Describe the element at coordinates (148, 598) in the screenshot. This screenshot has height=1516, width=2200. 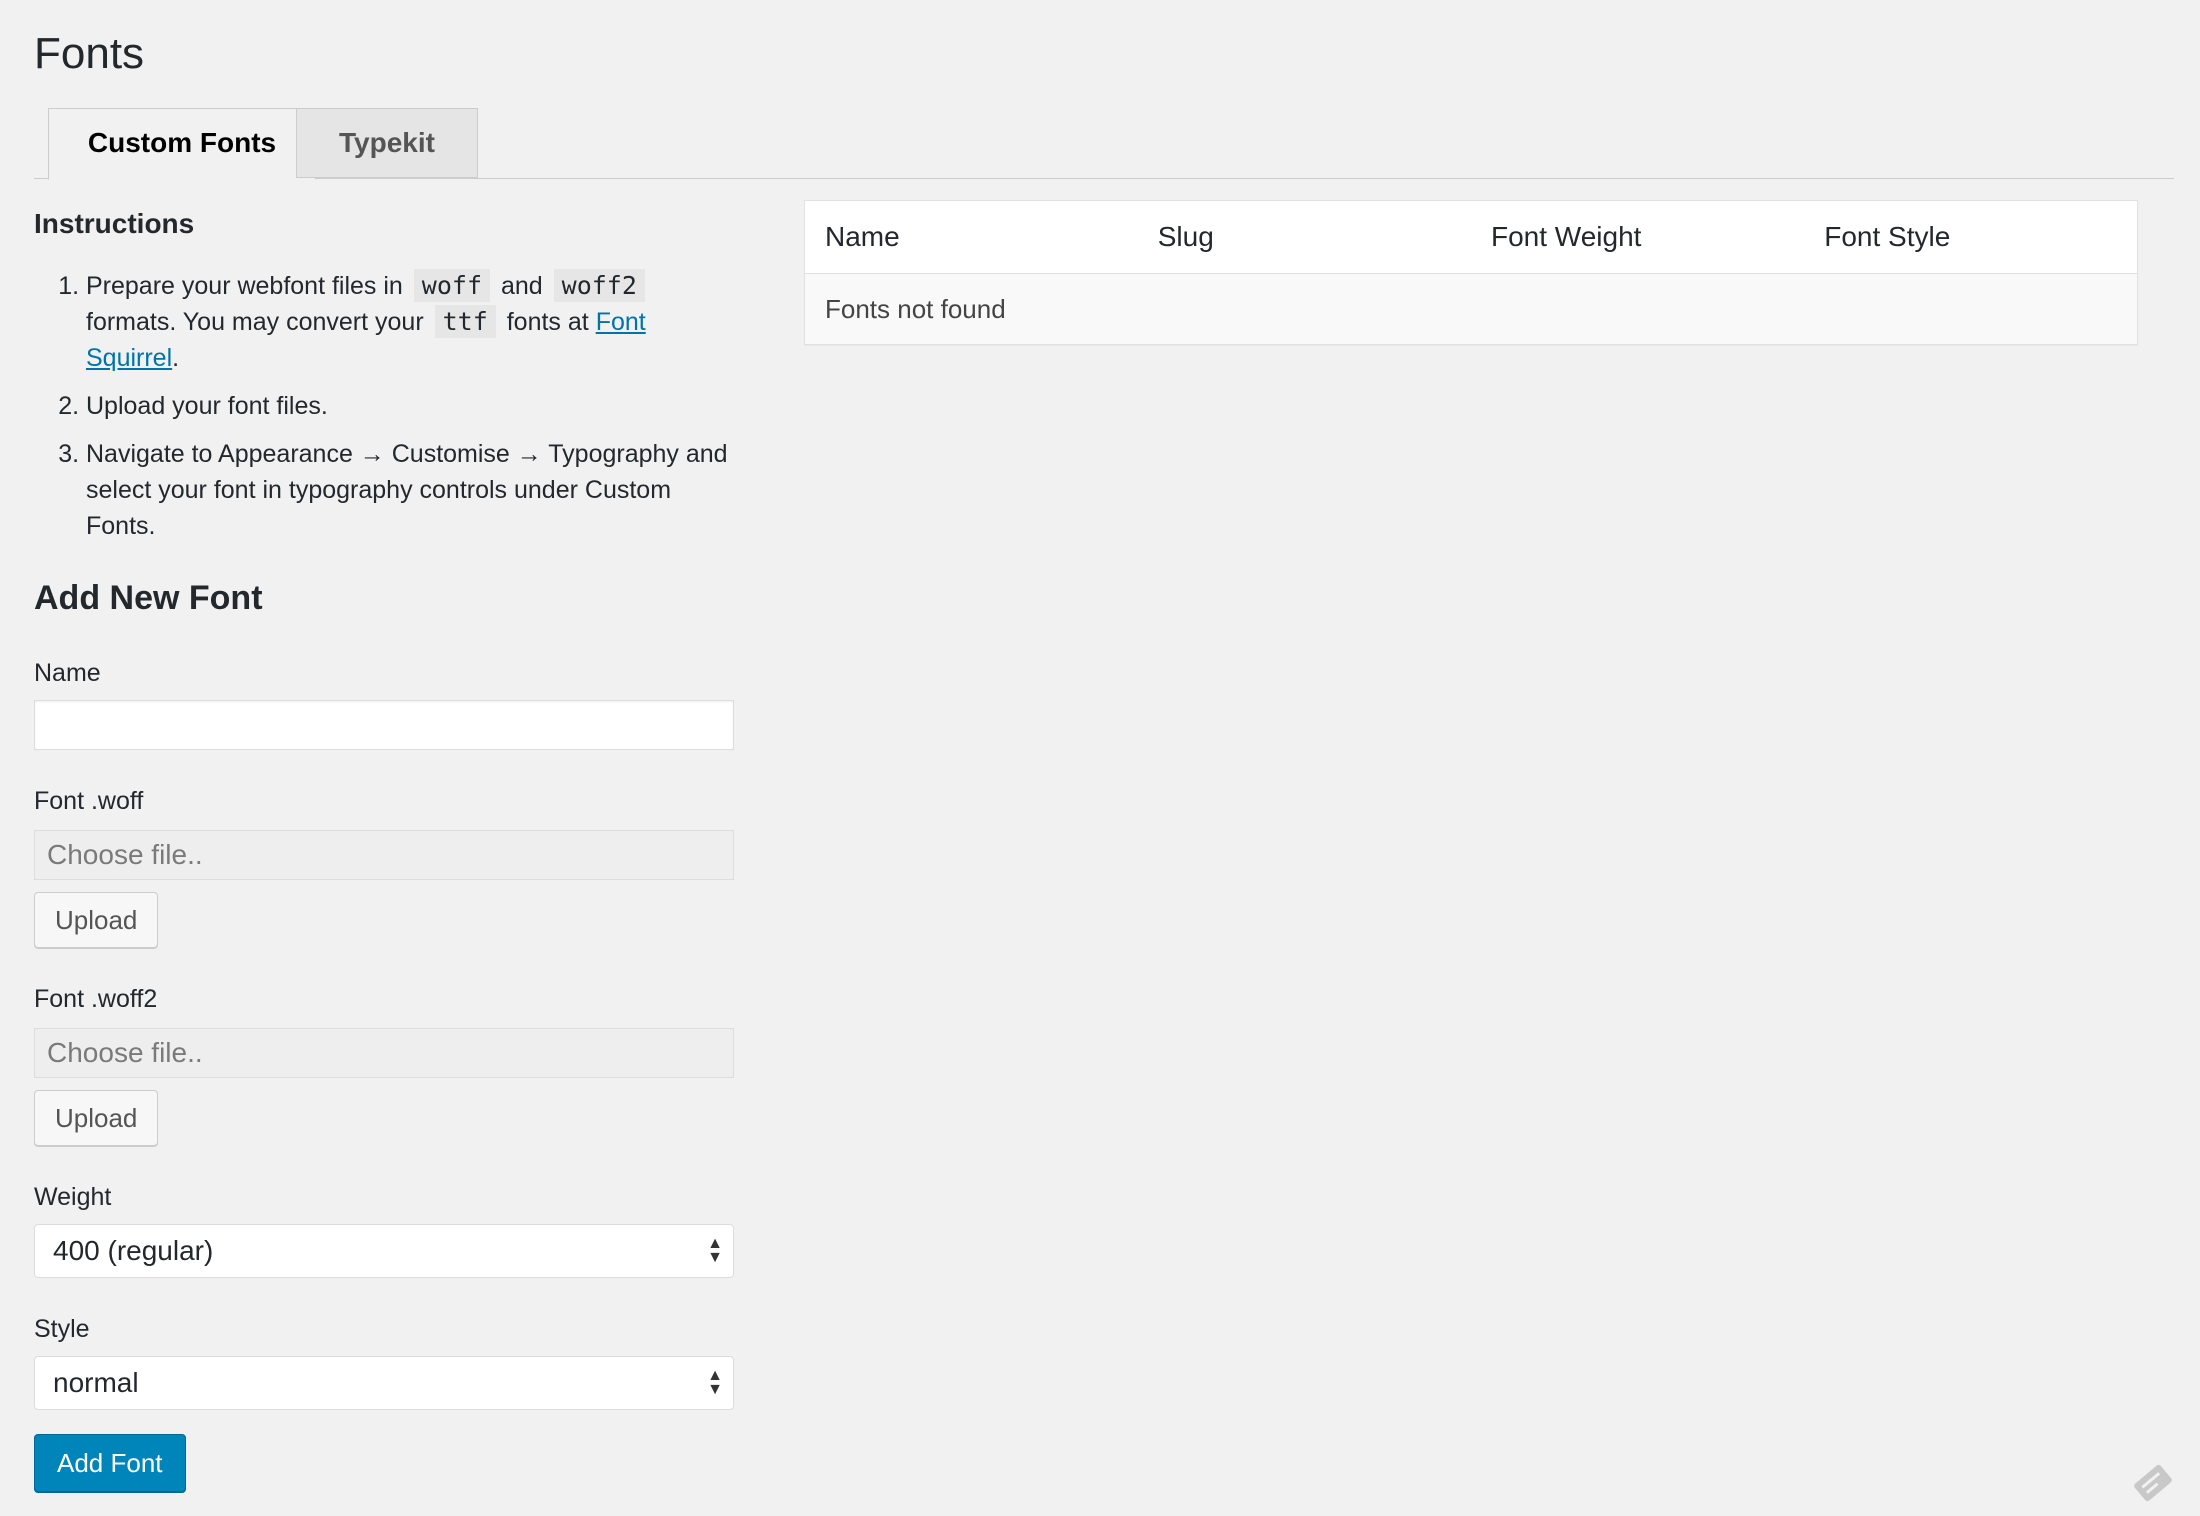
I see `add-new-font-title: Add New Font` at that location.